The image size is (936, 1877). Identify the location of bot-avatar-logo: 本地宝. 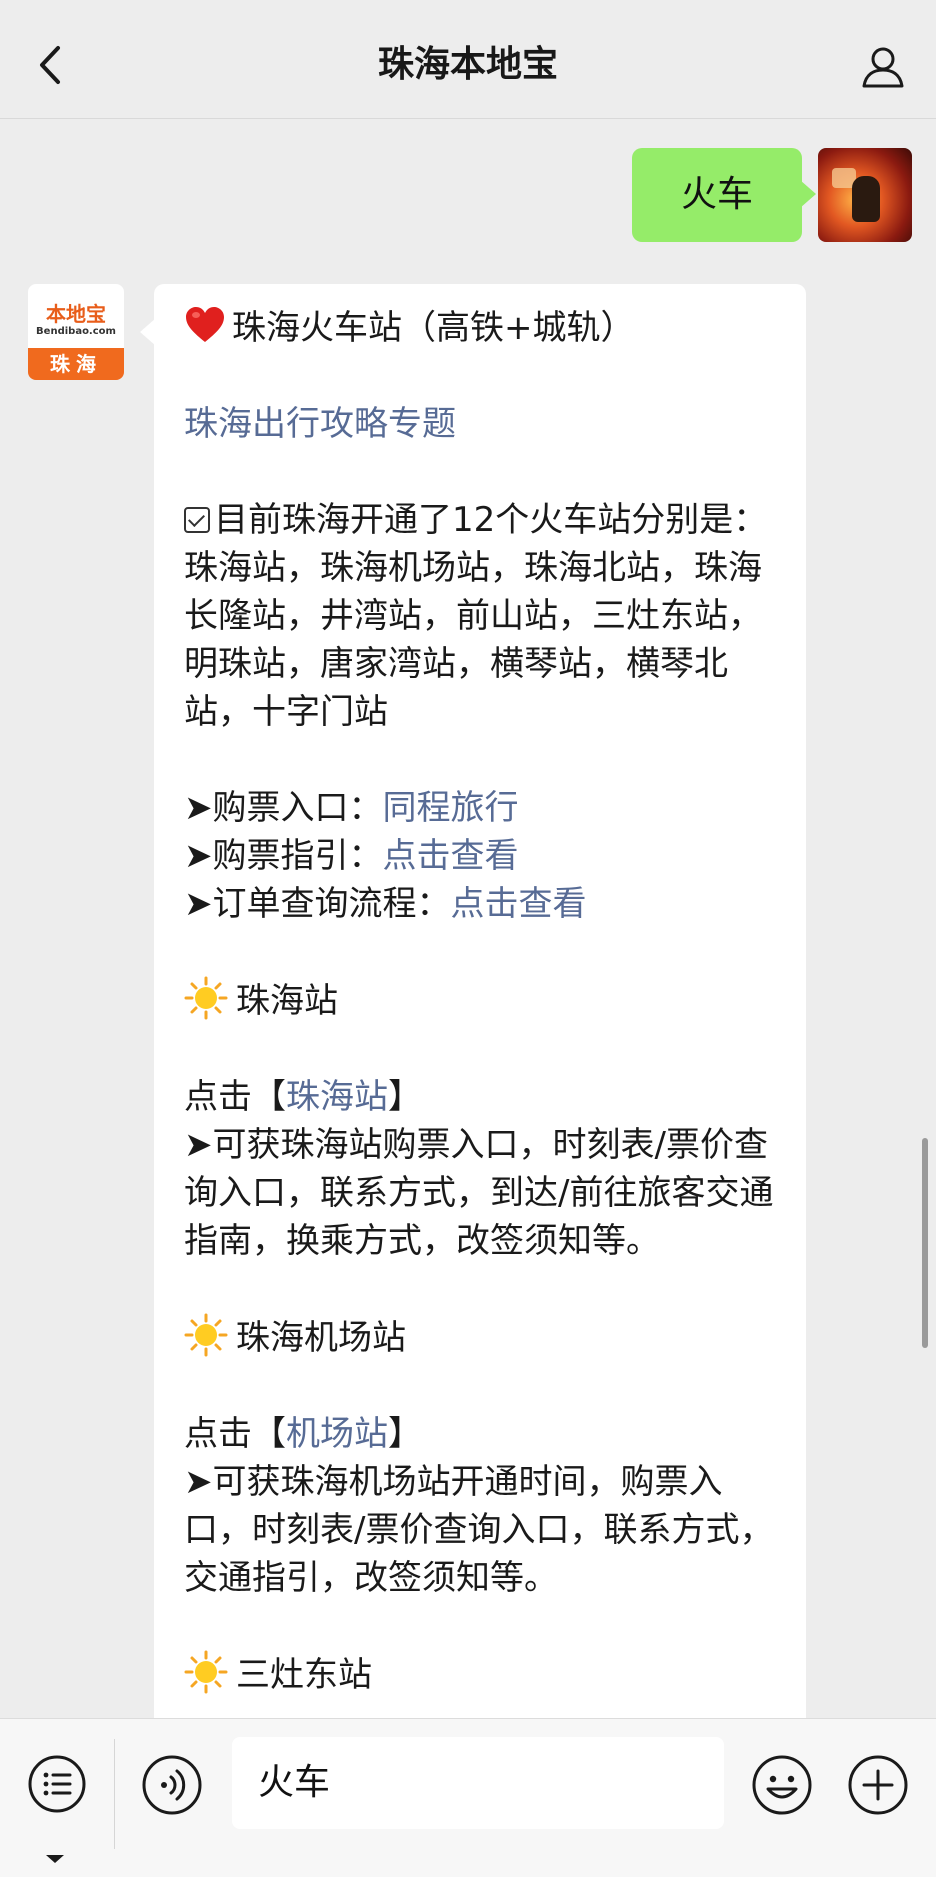
(76, 314).